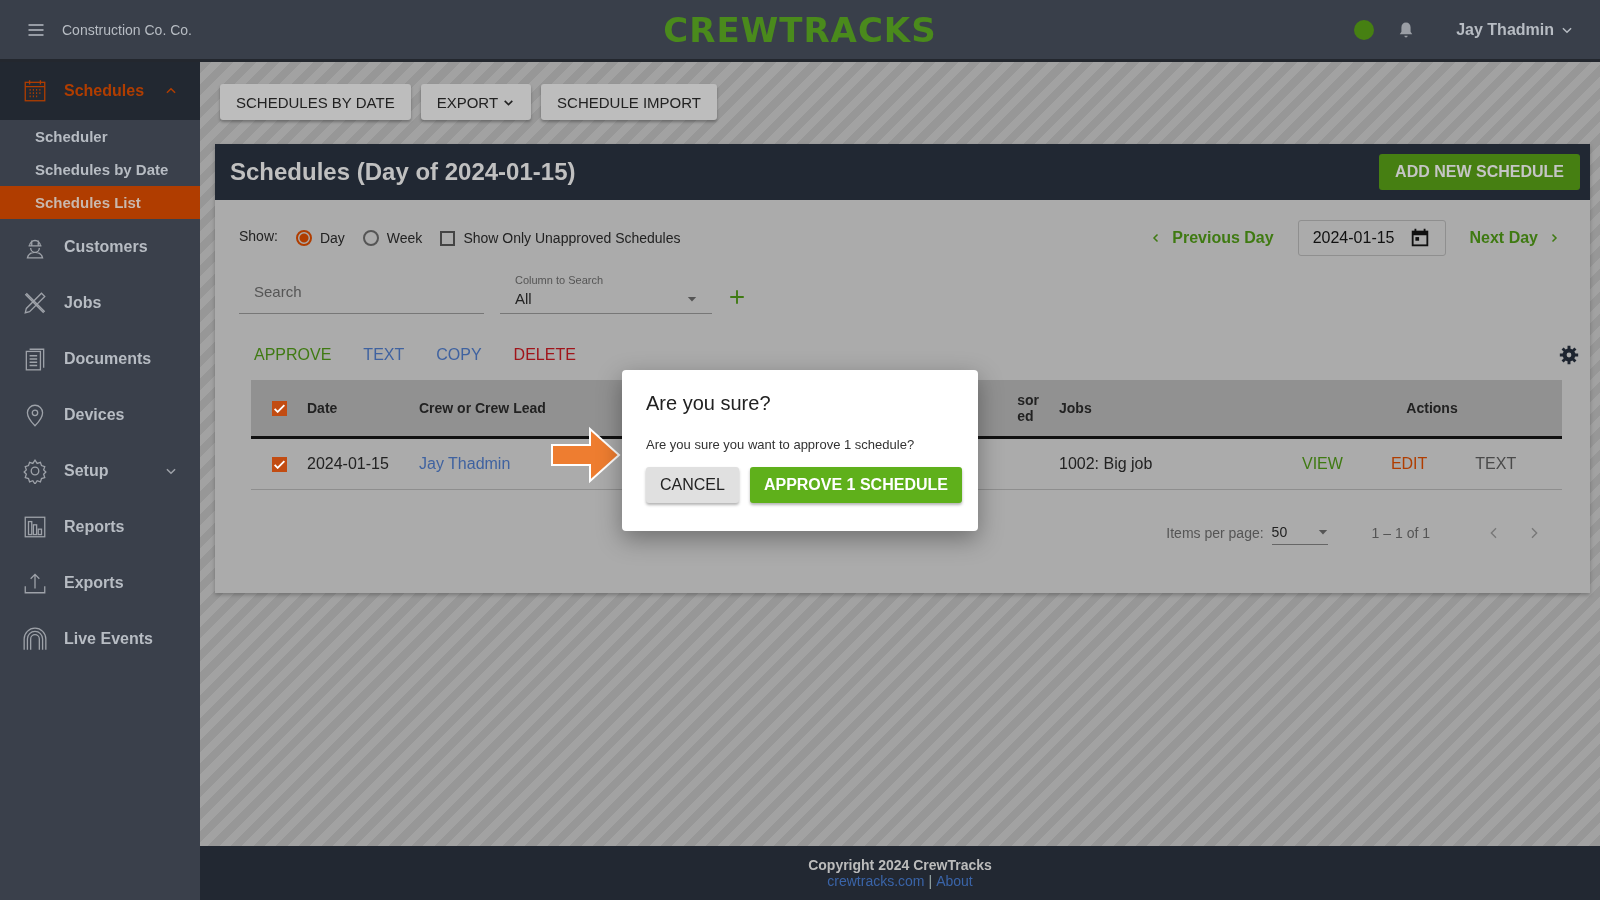 This screenshot has width=1600, height=900. What do you see at coordinates (100, 639) in the screenshot?
I see `sidebar-item: Live Events` at bounding box center [100, 639].